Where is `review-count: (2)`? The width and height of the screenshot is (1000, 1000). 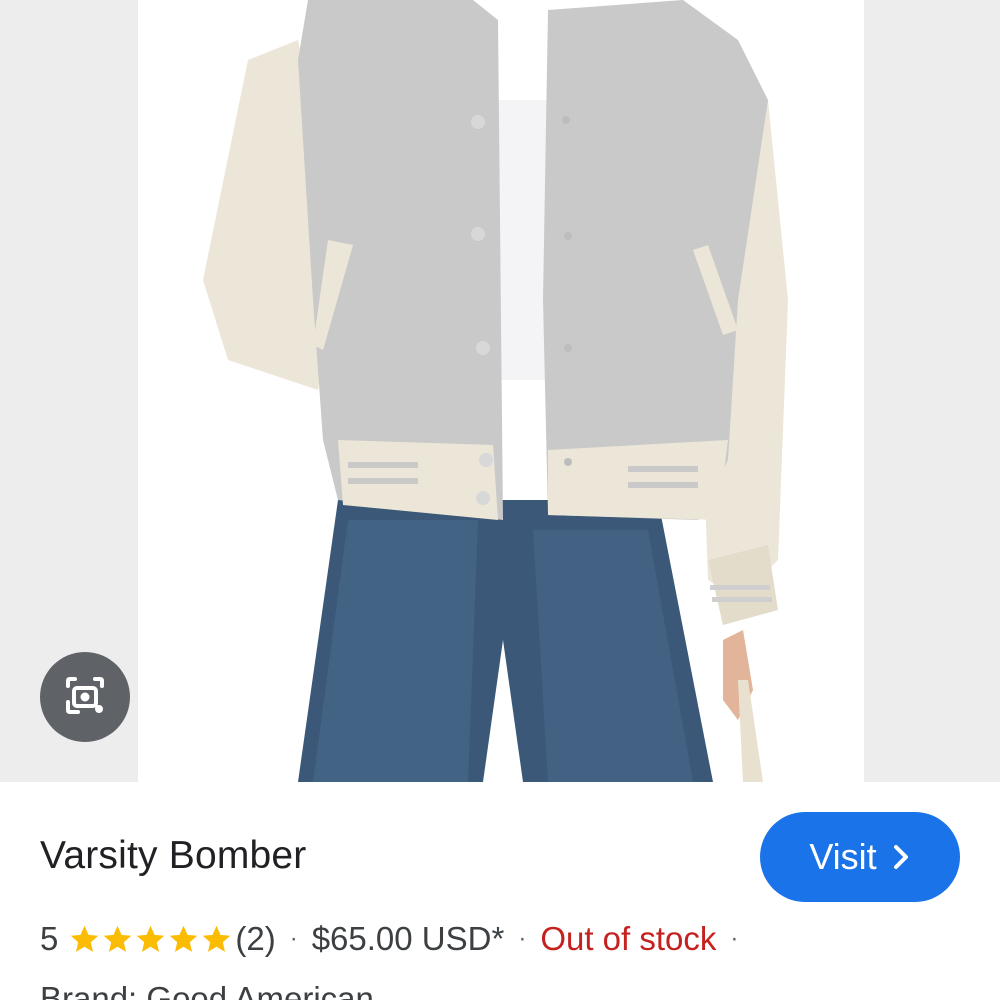 review-count: (2) is located at coordinates (255, 939).